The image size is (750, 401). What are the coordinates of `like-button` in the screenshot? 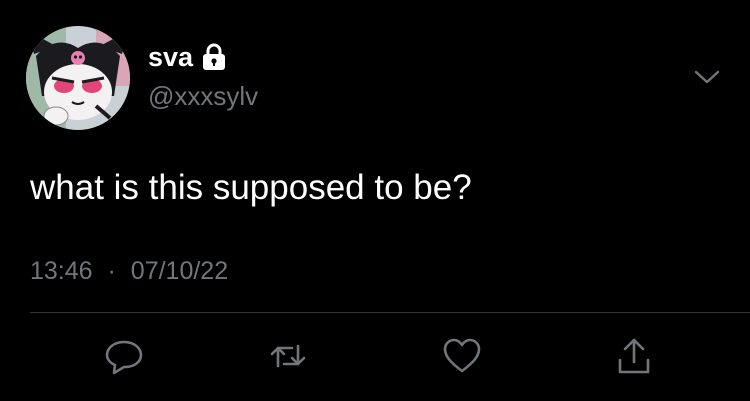 It's located at (462, 356).